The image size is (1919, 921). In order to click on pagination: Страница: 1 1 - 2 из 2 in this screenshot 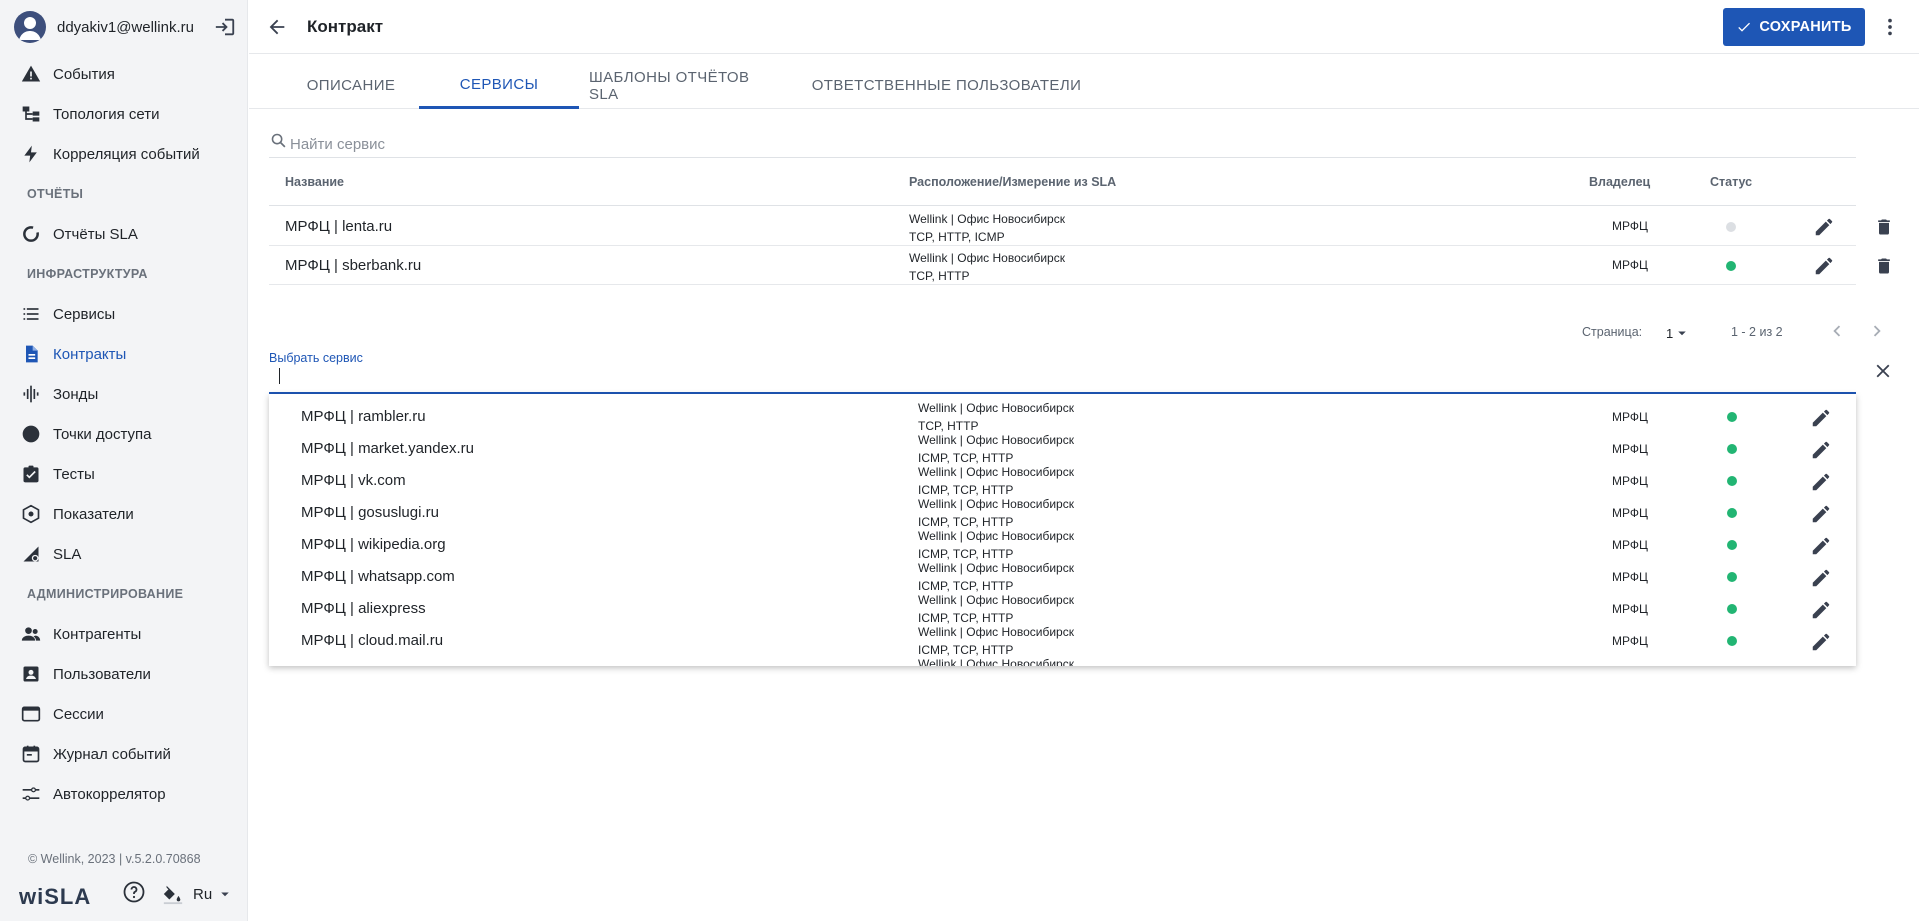, I will do `click(1084, 332)`.